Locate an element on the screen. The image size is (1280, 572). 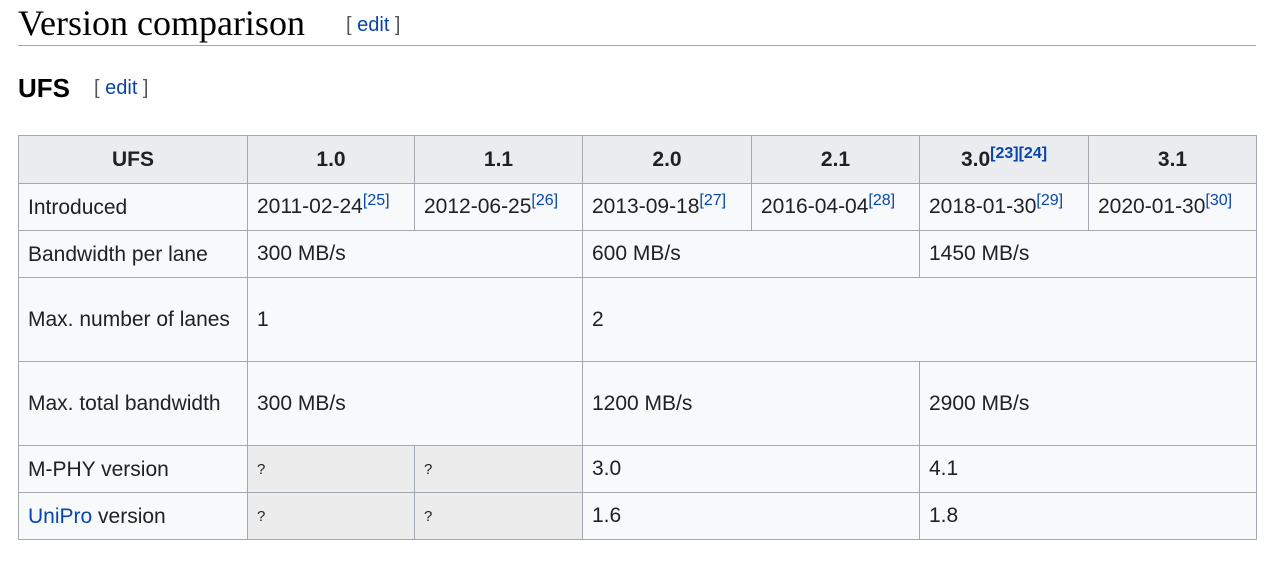
section-edit-button: edit is located at coordinates (373, 25).